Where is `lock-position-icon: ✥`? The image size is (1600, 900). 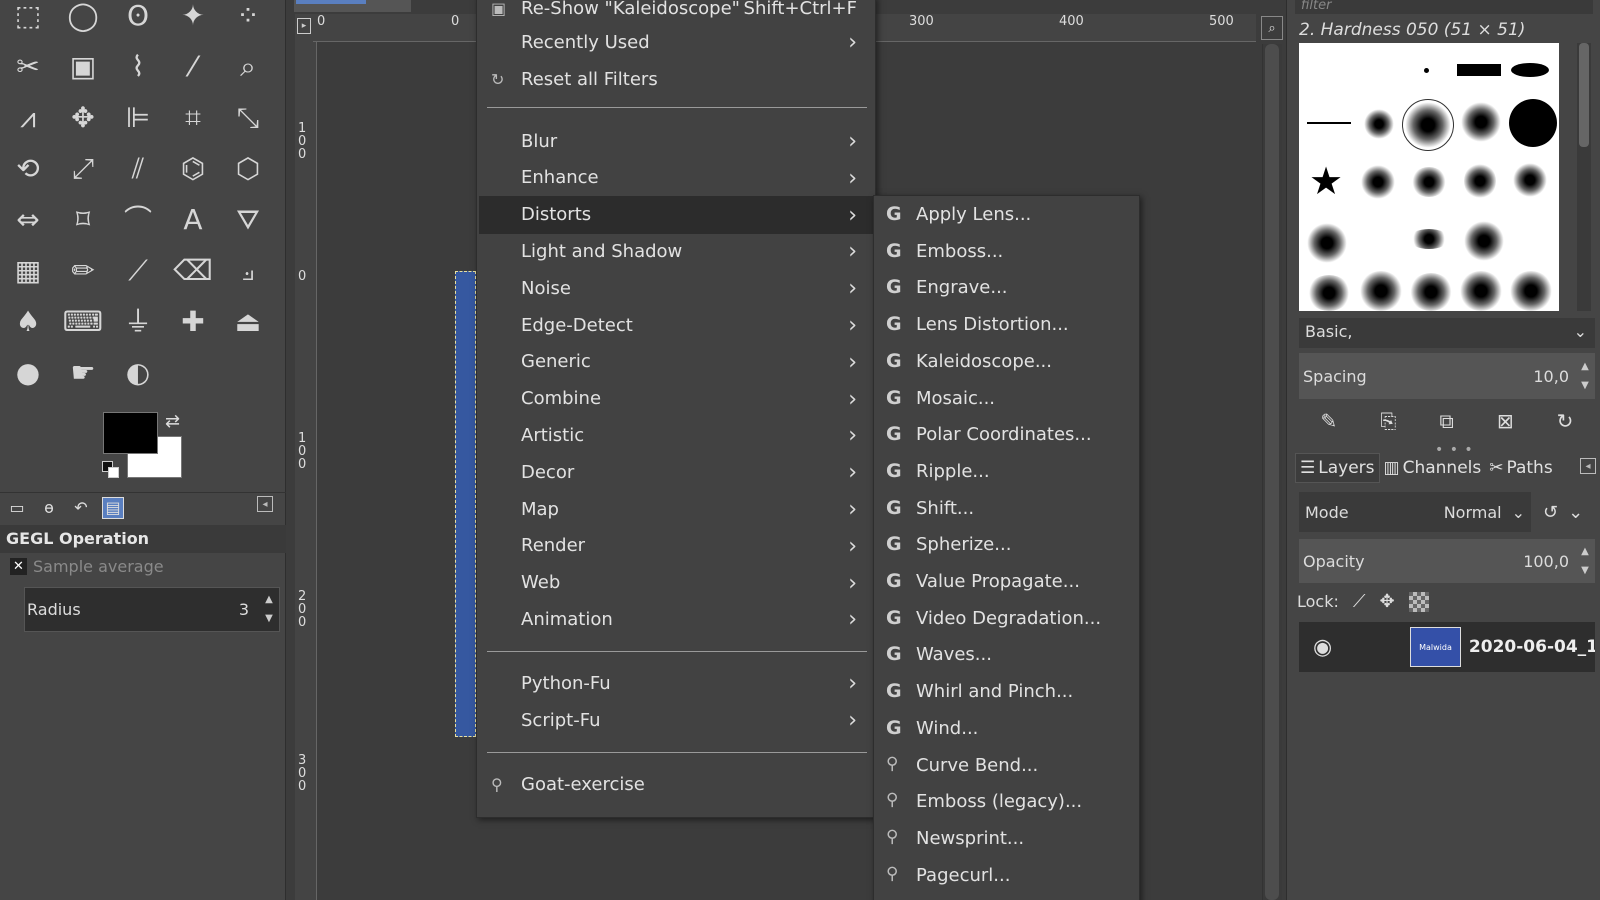 lock-position-icon: ✥ is located at coordinates (1386, 601).